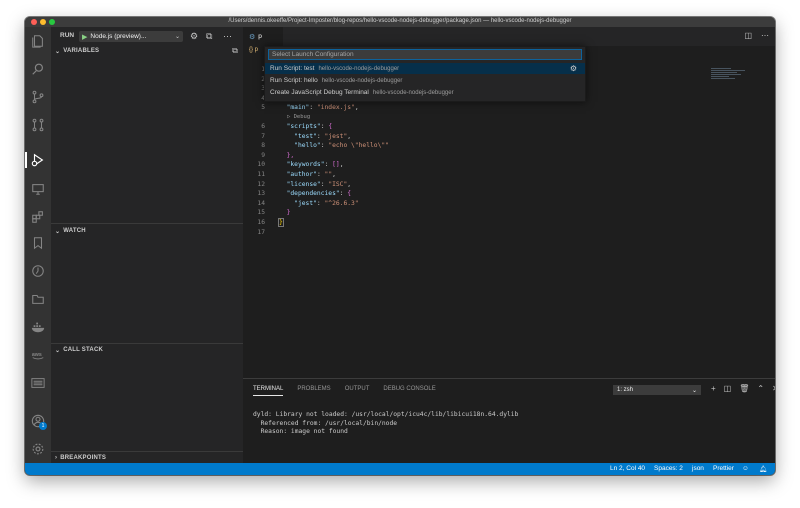  What do you see at coordinates (235, 51) in the screenshot?
I see `collapse-all-icon: ⧉` at bounding box center [235, 51].